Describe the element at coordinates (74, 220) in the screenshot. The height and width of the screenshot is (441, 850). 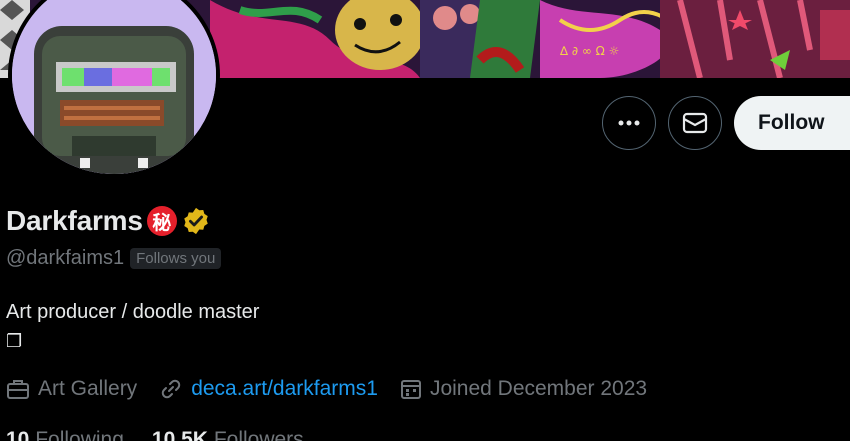
I see `display-name: Darkfarms` at that location.